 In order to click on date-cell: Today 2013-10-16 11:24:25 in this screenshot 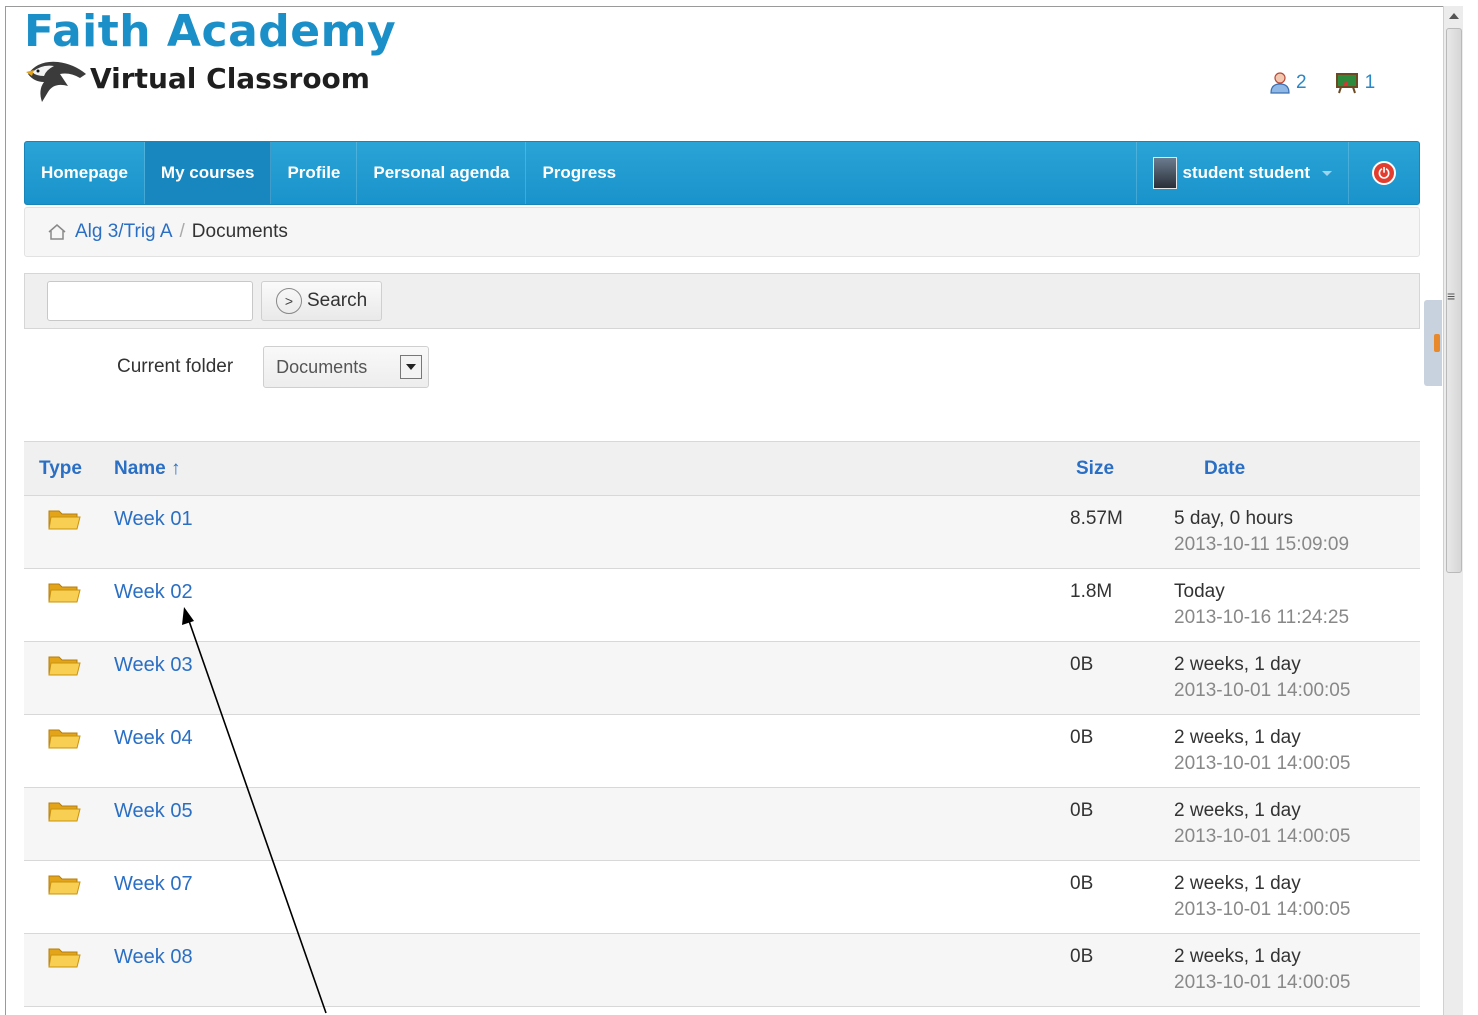, I will do `click(1297, 605)`.